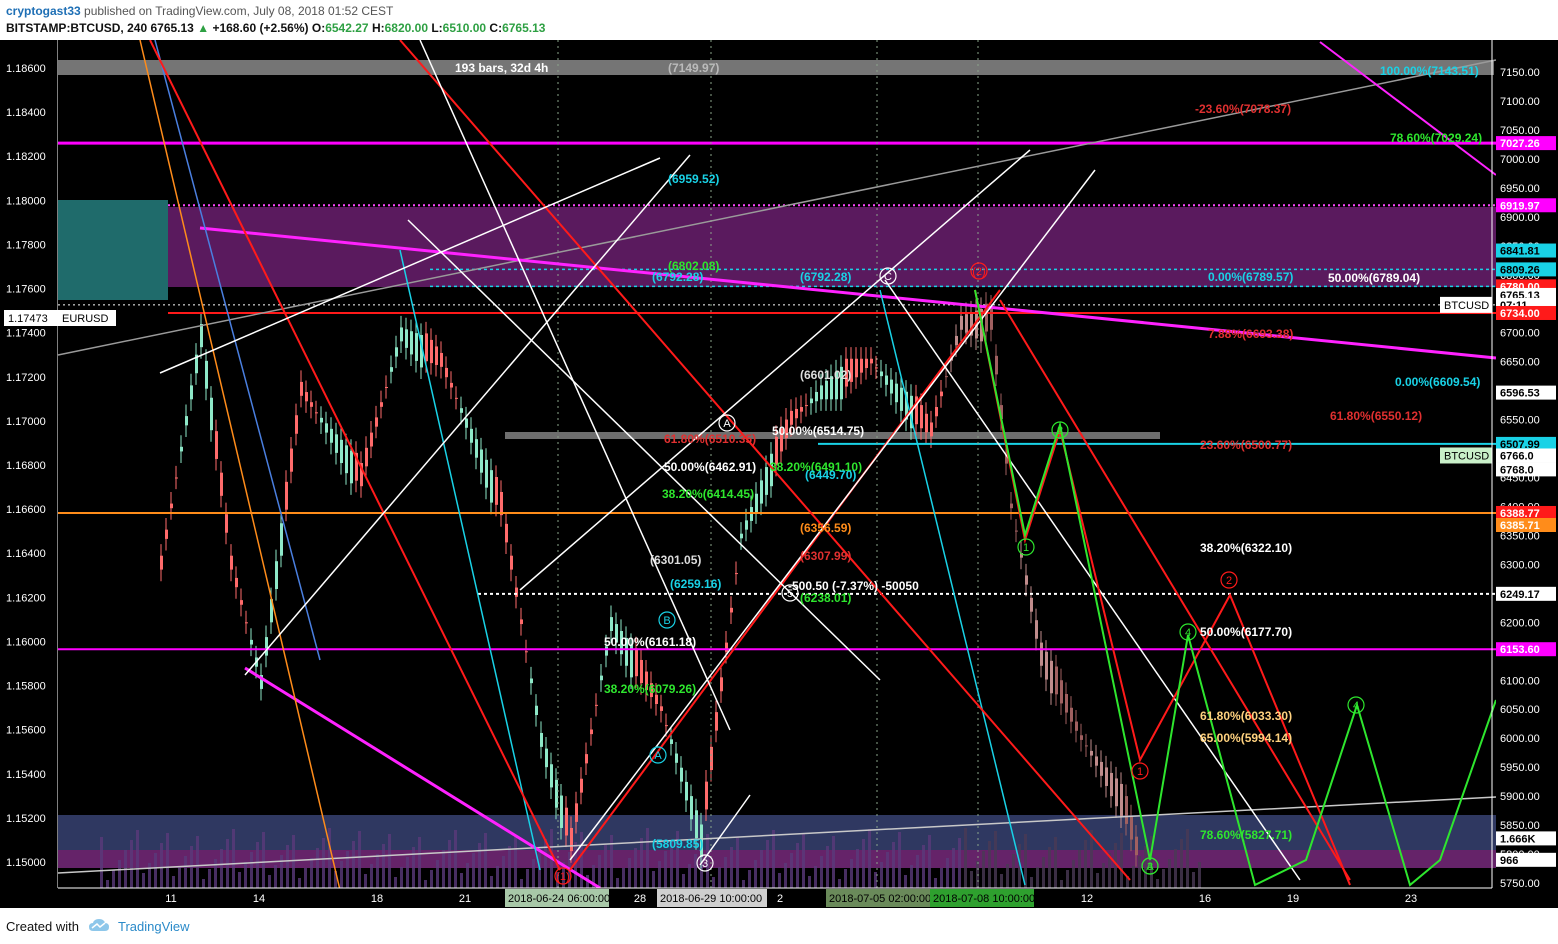 The width and height of the screenshot is (1558, 944). Describe the element at coordinates (76, 28) in the screenshot. I see `symbol-label: BITSTAMP:BTCUSD, 240` at that location.